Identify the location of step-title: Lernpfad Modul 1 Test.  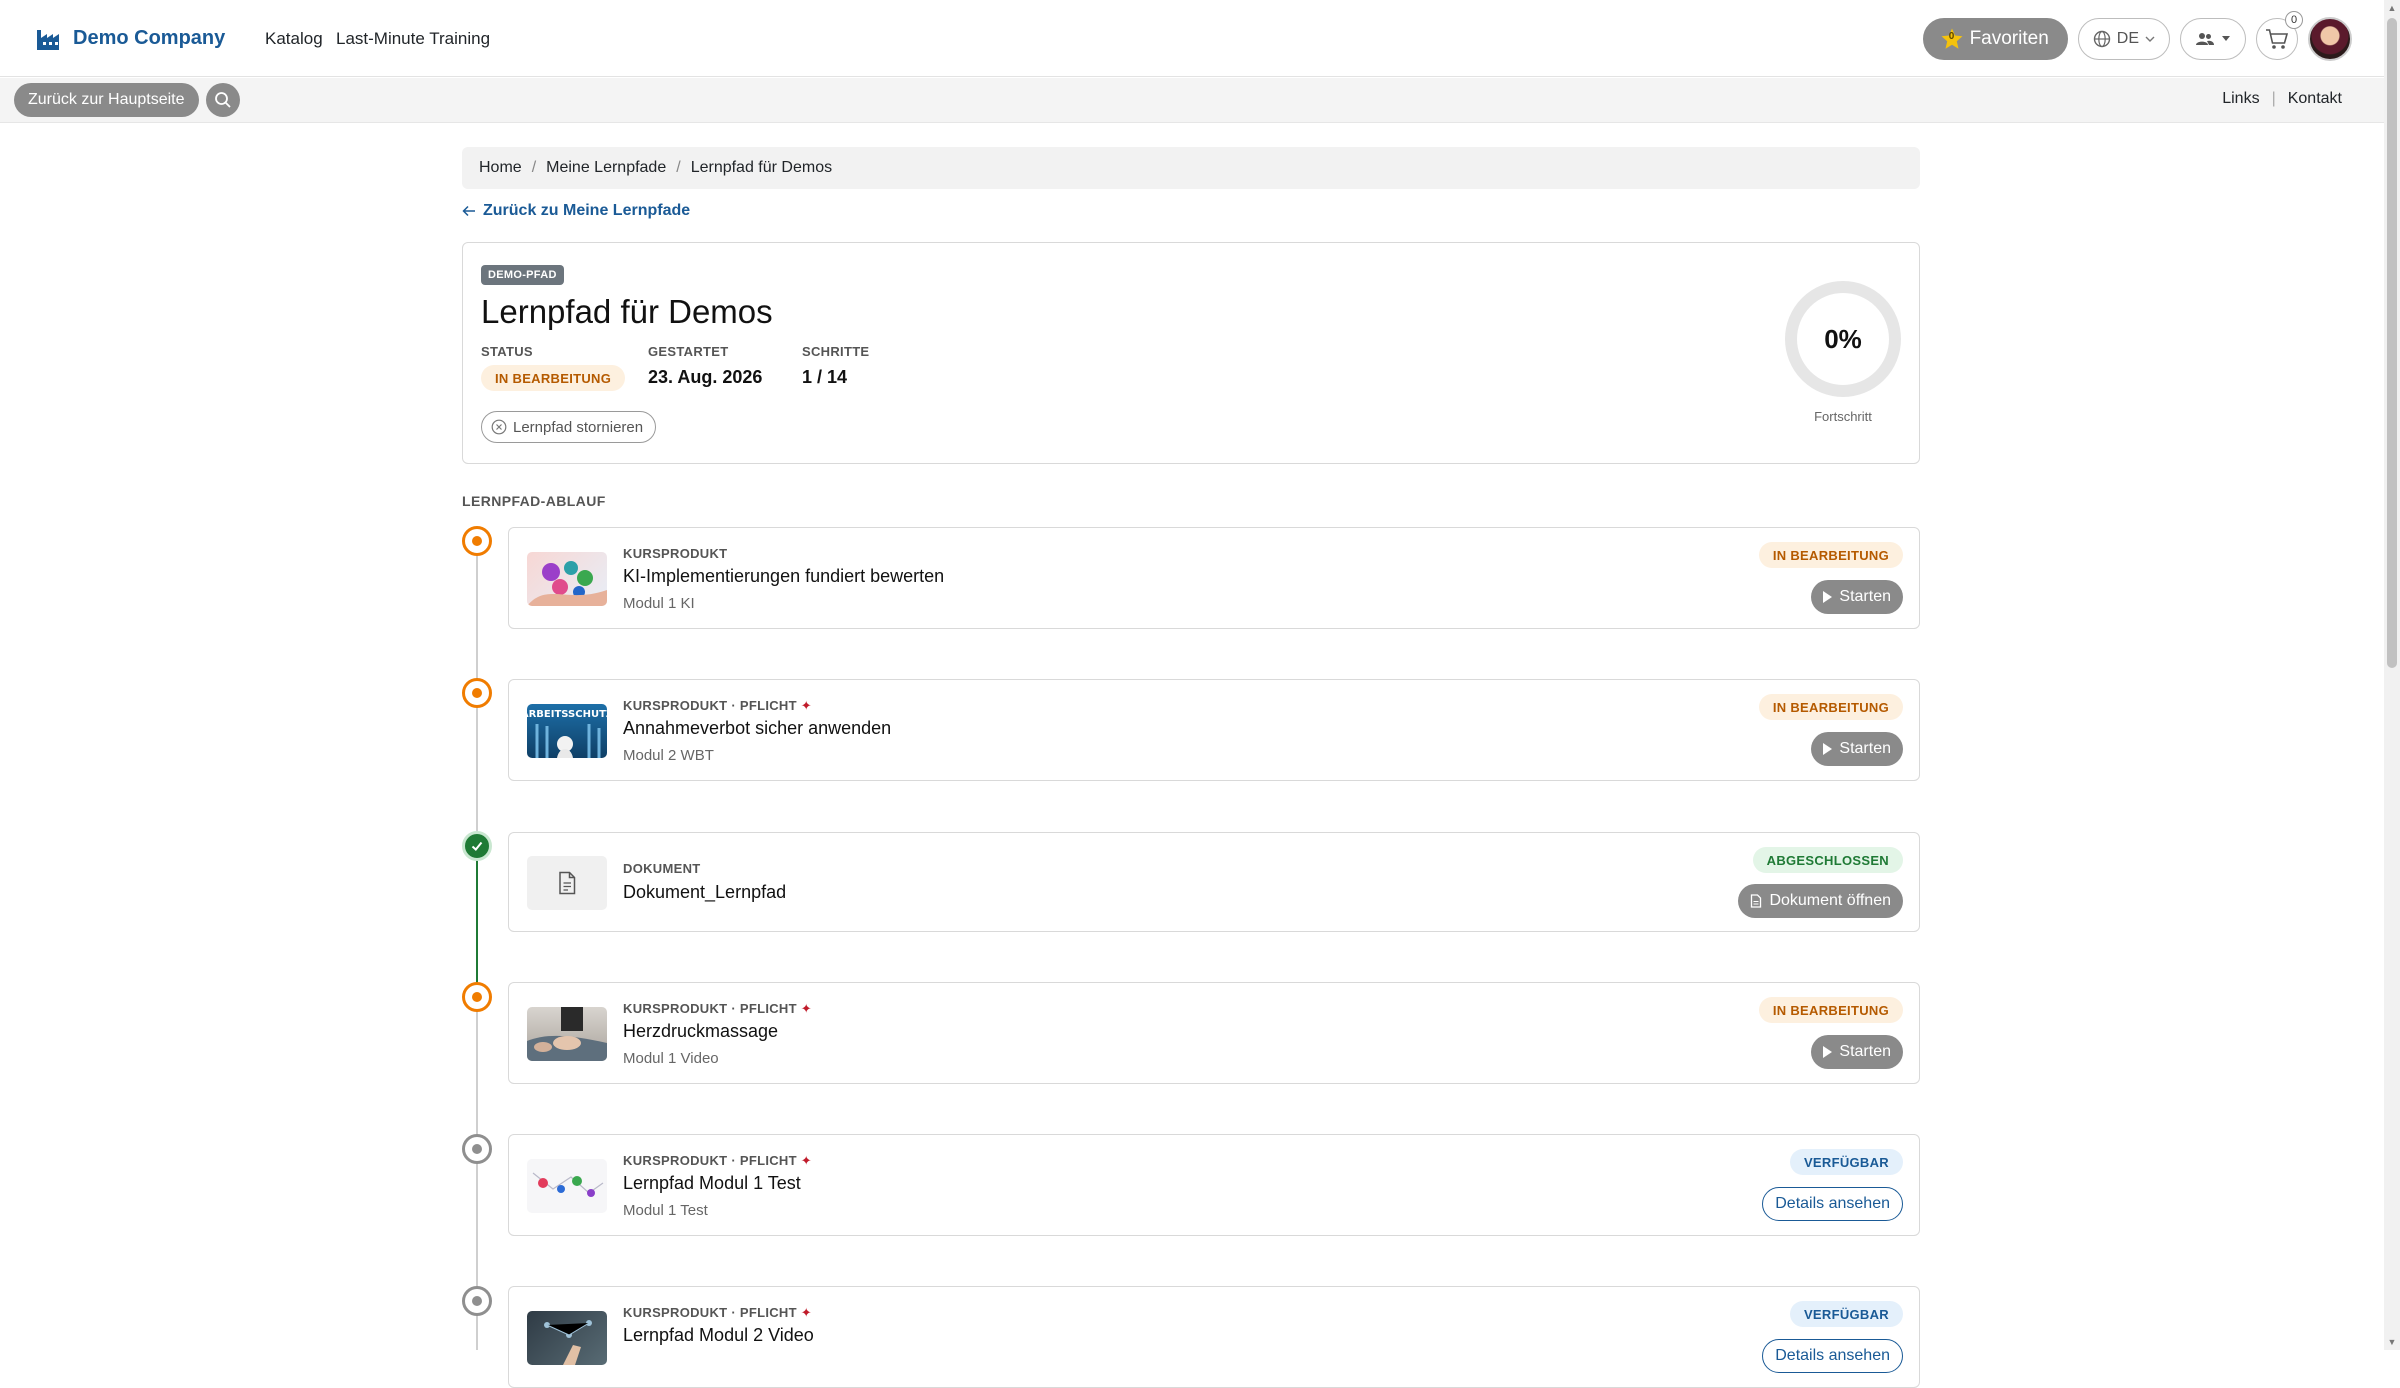
(712, 1183).